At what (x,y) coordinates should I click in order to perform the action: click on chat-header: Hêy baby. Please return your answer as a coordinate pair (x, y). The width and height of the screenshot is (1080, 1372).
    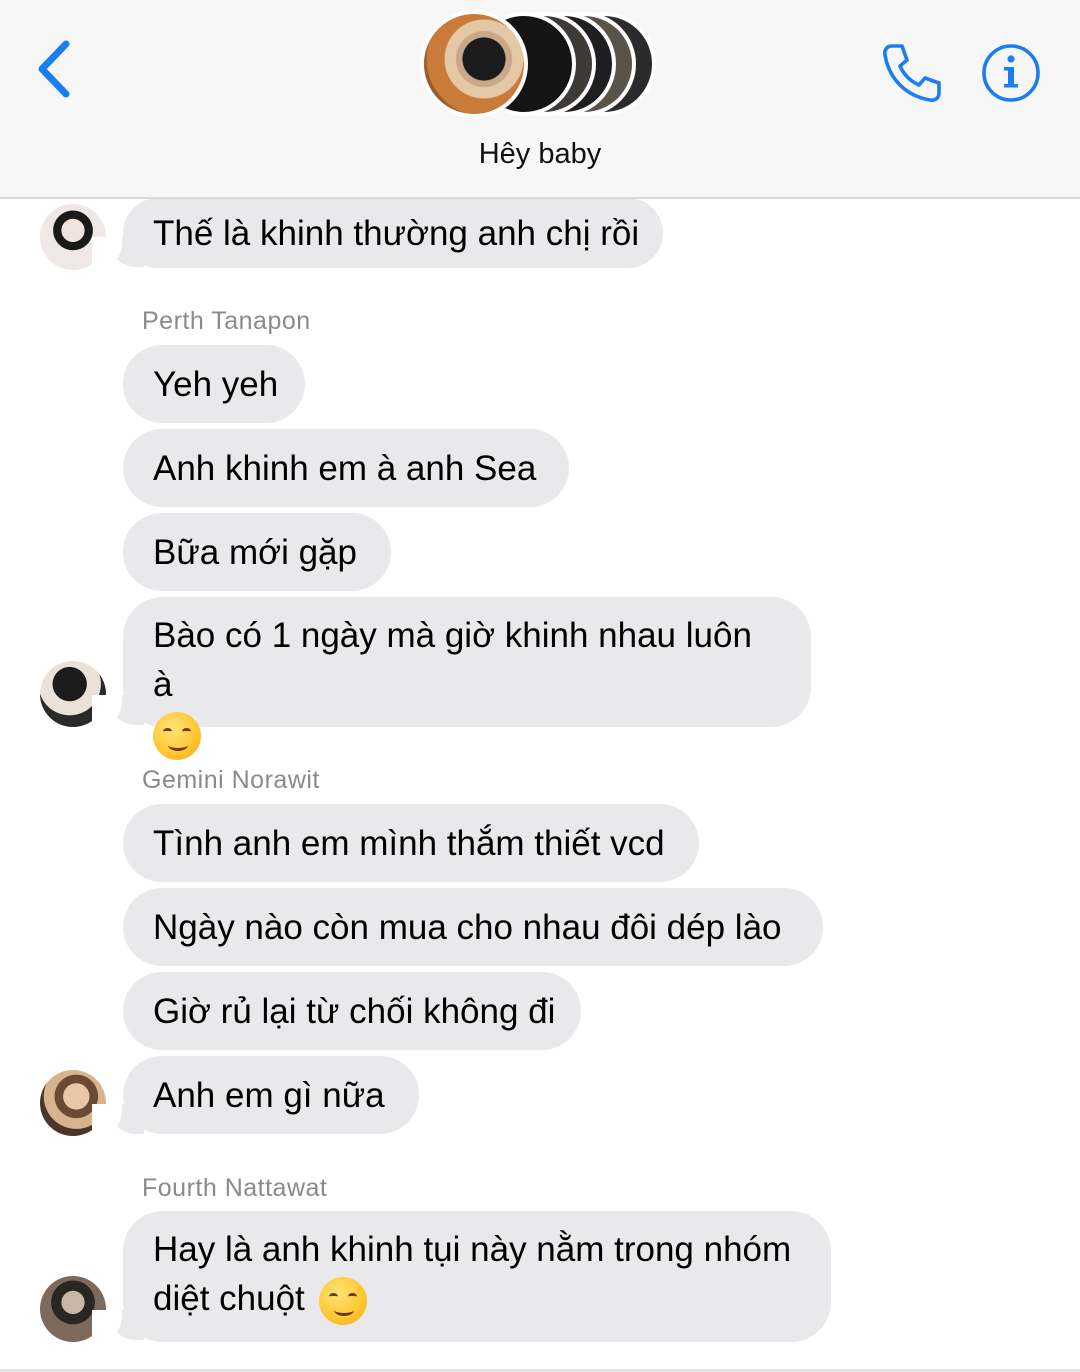
    Looking at the image, I should click on (540, 99).